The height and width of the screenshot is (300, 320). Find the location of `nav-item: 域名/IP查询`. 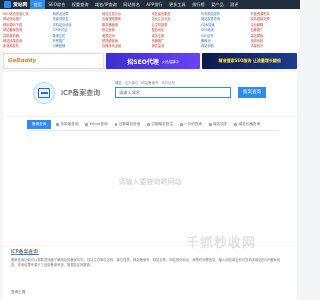

nav-item: 域名/IP查询 is located at coordinates (106, 4).